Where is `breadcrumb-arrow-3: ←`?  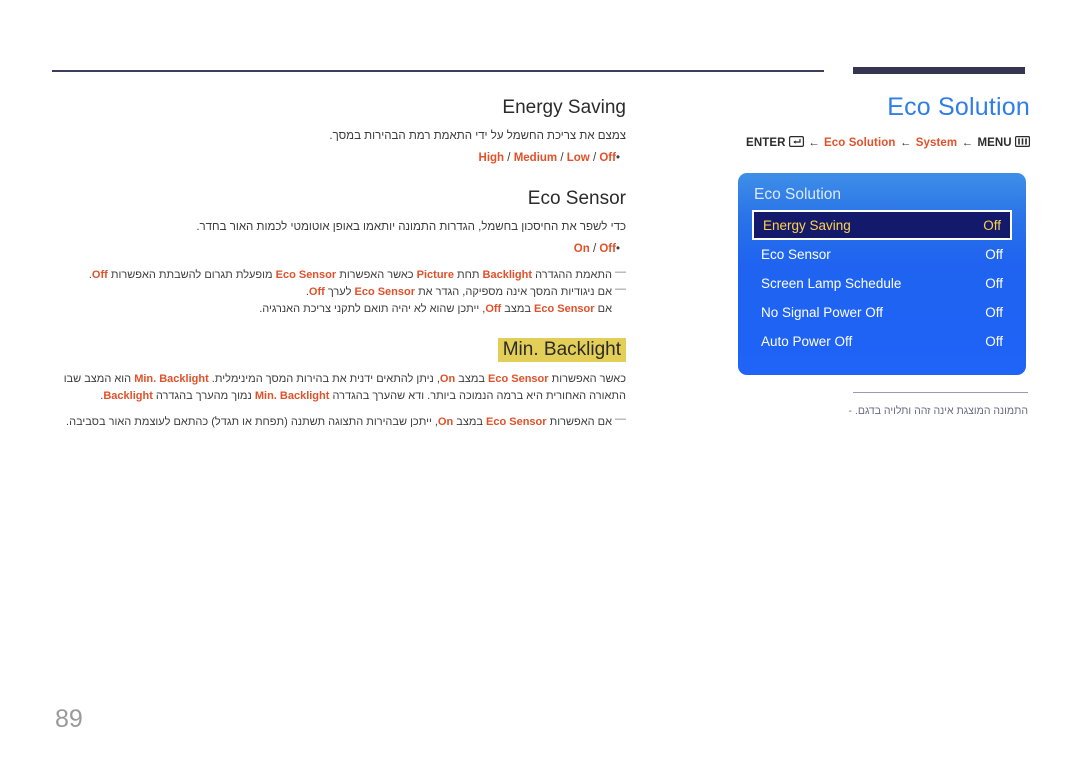 breadcrumb-arrow-3: ← is located at coordinates (967, 143).